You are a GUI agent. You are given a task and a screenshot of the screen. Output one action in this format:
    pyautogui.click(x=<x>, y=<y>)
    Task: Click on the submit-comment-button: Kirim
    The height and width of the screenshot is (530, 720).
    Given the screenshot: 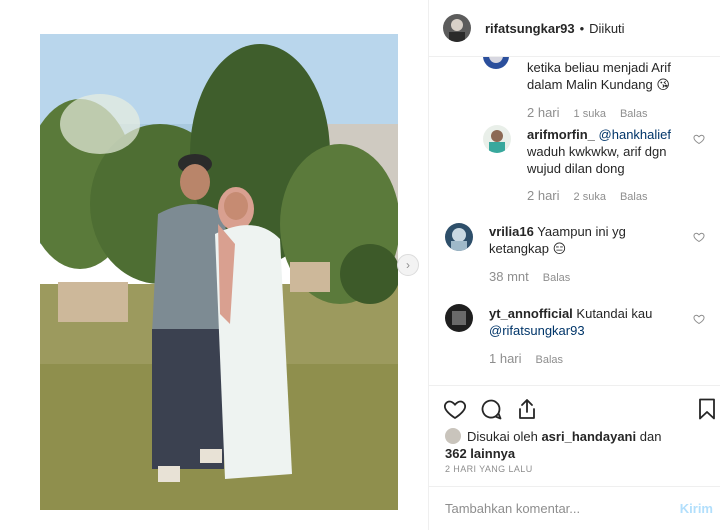 What is the action you would take?
    pyautogui.click(x=696, y=508)
    